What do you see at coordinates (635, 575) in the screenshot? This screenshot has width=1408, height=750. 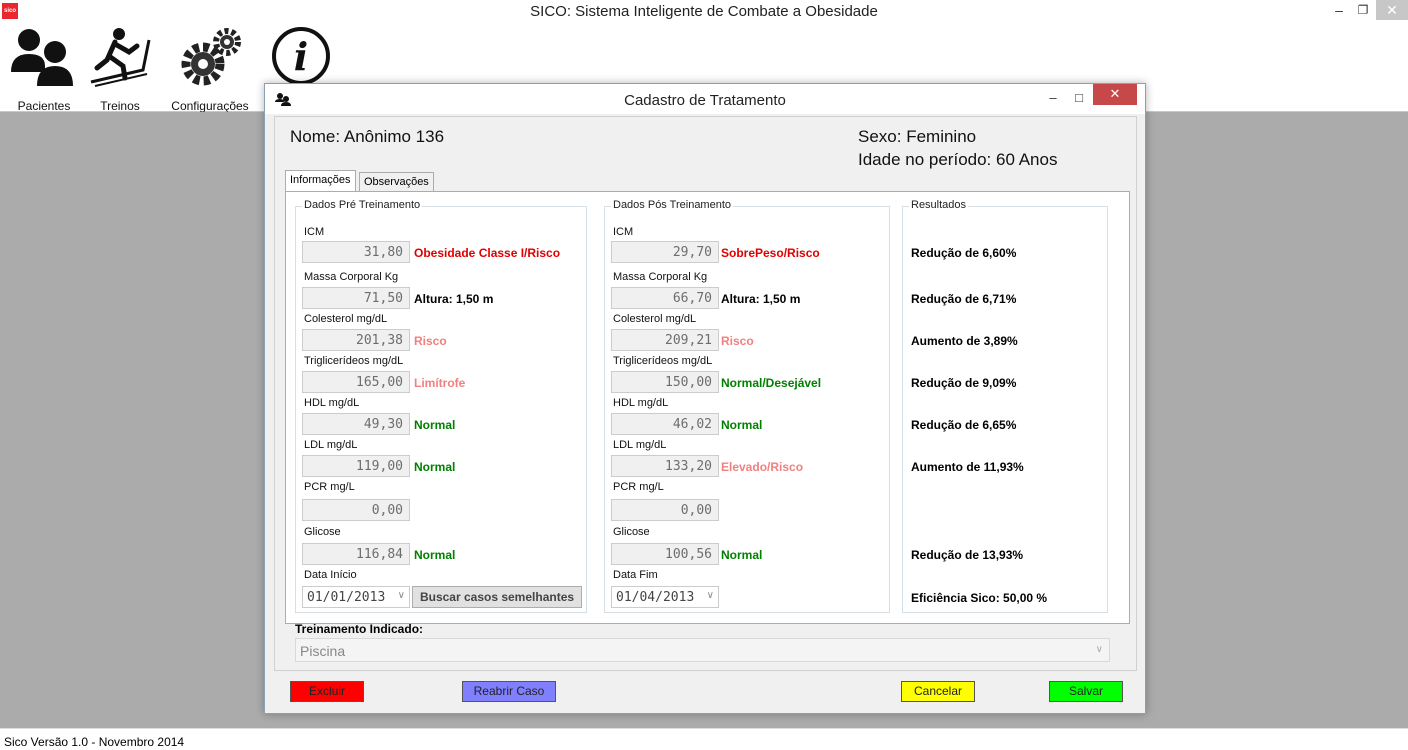 I see `field-label: Data Fim` at bounding box center [635, 575].